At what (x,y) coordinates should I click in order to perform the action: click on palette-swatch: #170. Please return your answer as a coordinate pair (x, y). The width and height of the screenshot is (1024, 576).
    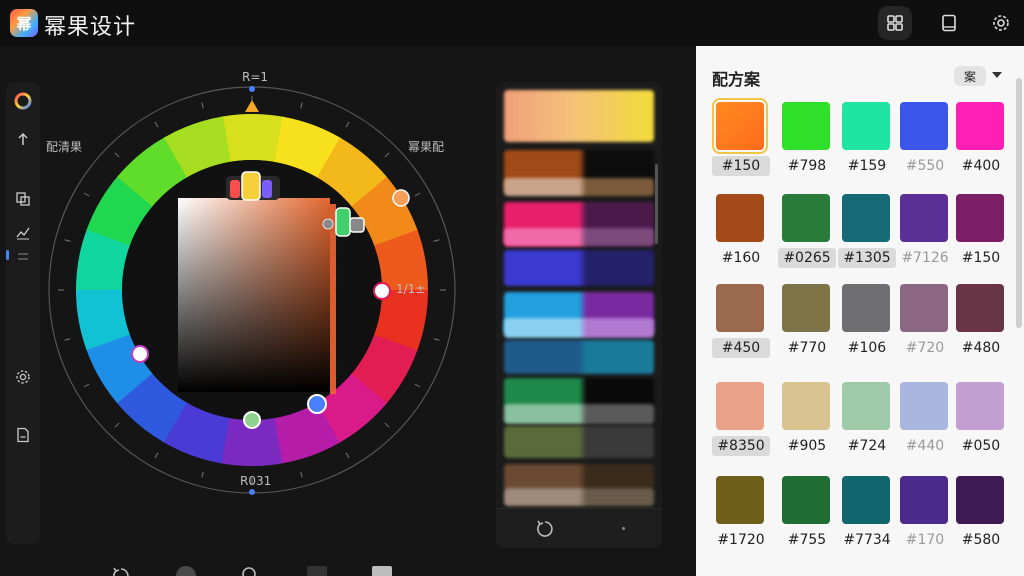
    Looking at the image, I should click on (923, 515).